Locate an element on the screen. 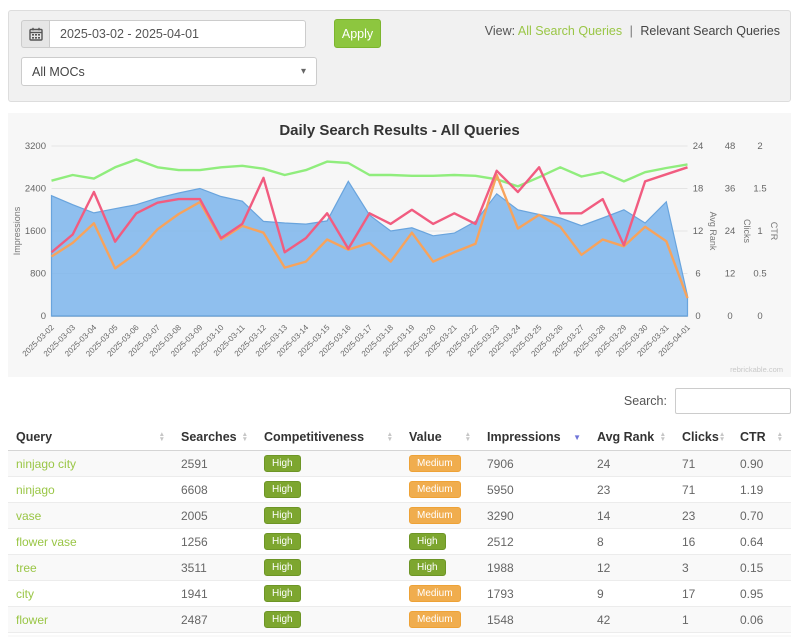 This screenshot has height=637, width=799. query-link: vase is located at coordinates (28, 516).